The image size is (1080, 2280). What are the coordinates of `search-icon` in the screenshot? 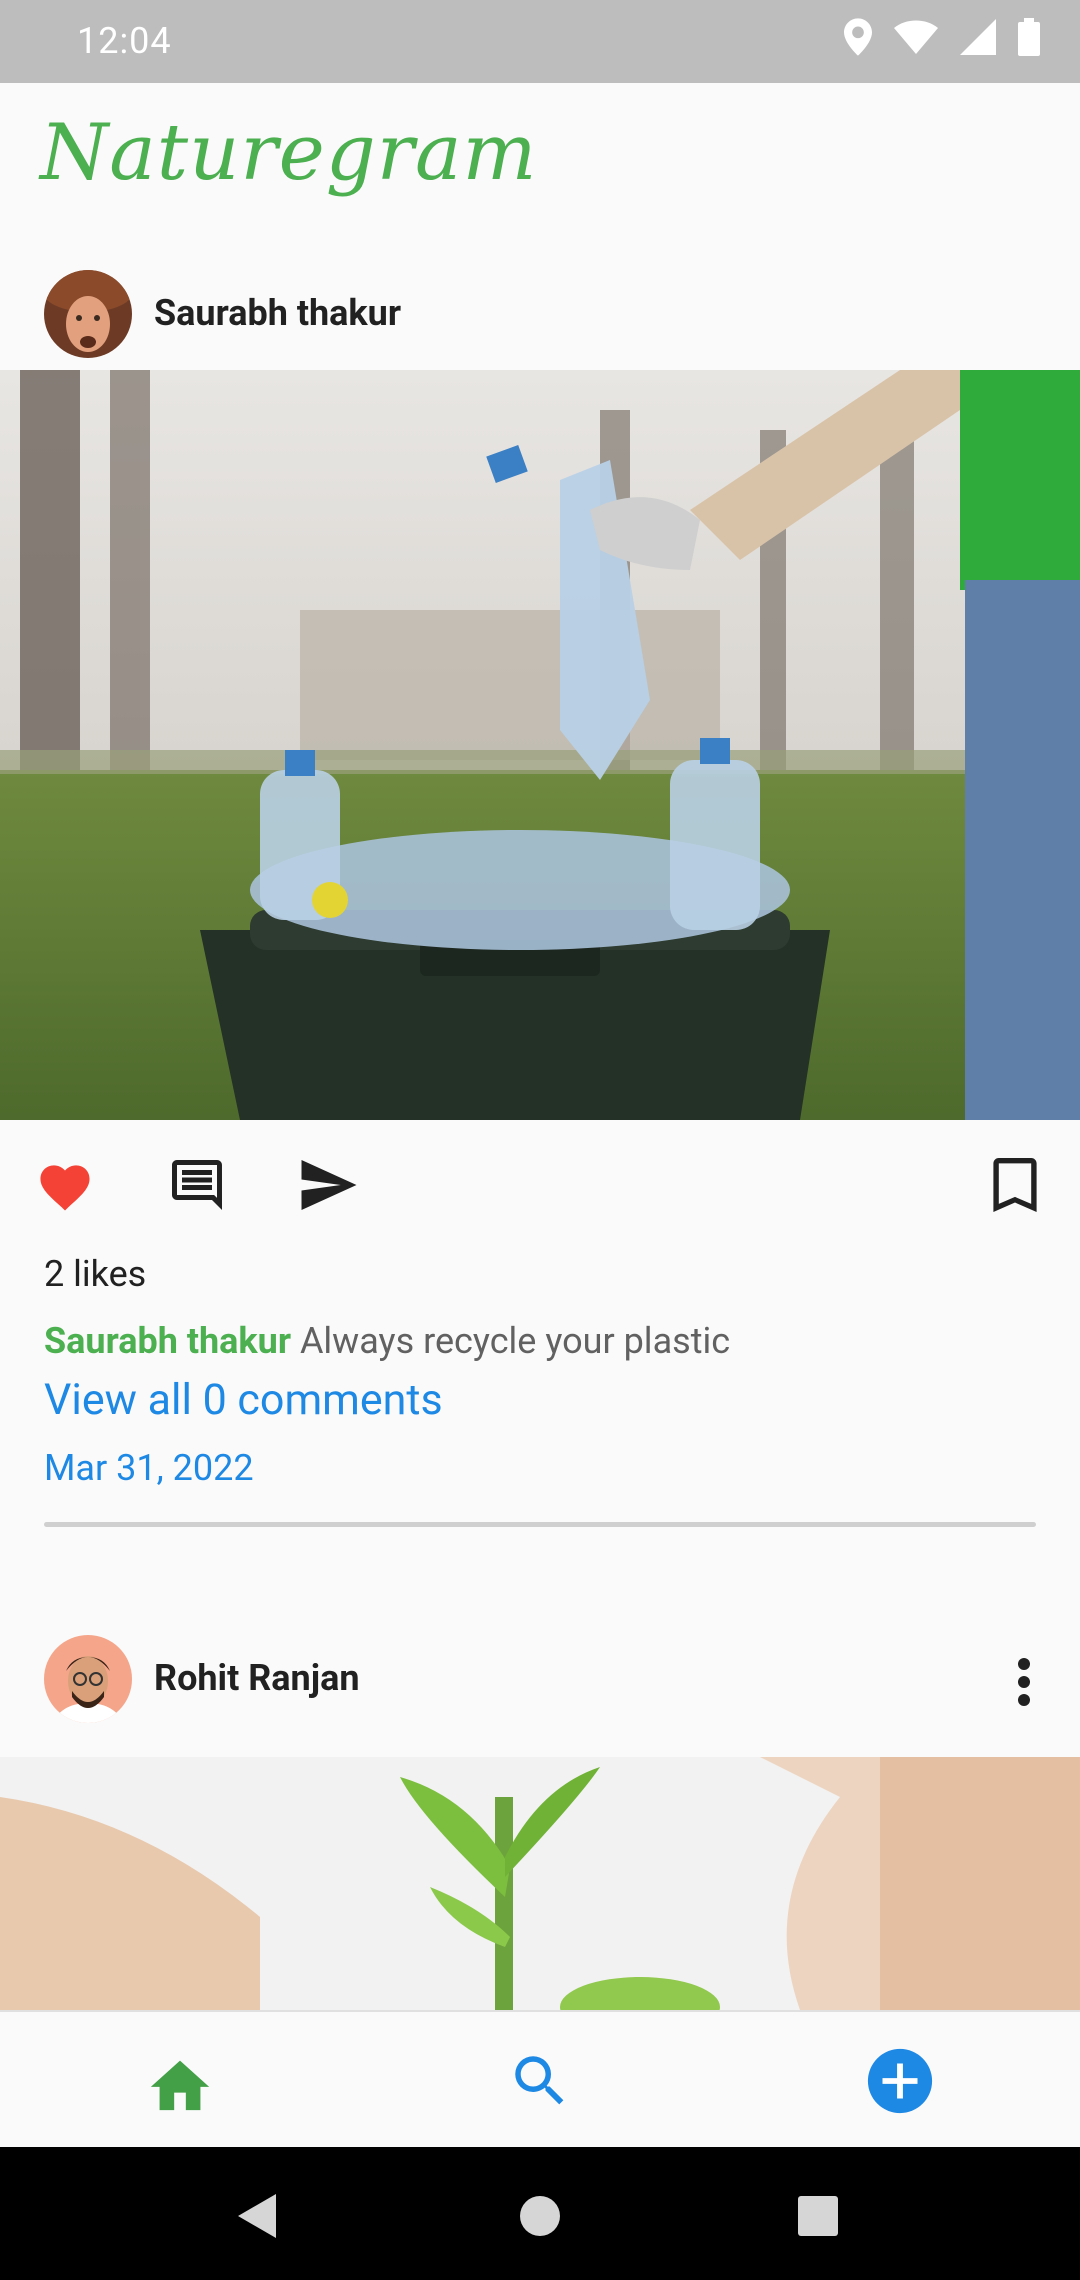 It's located at (540, 2080).